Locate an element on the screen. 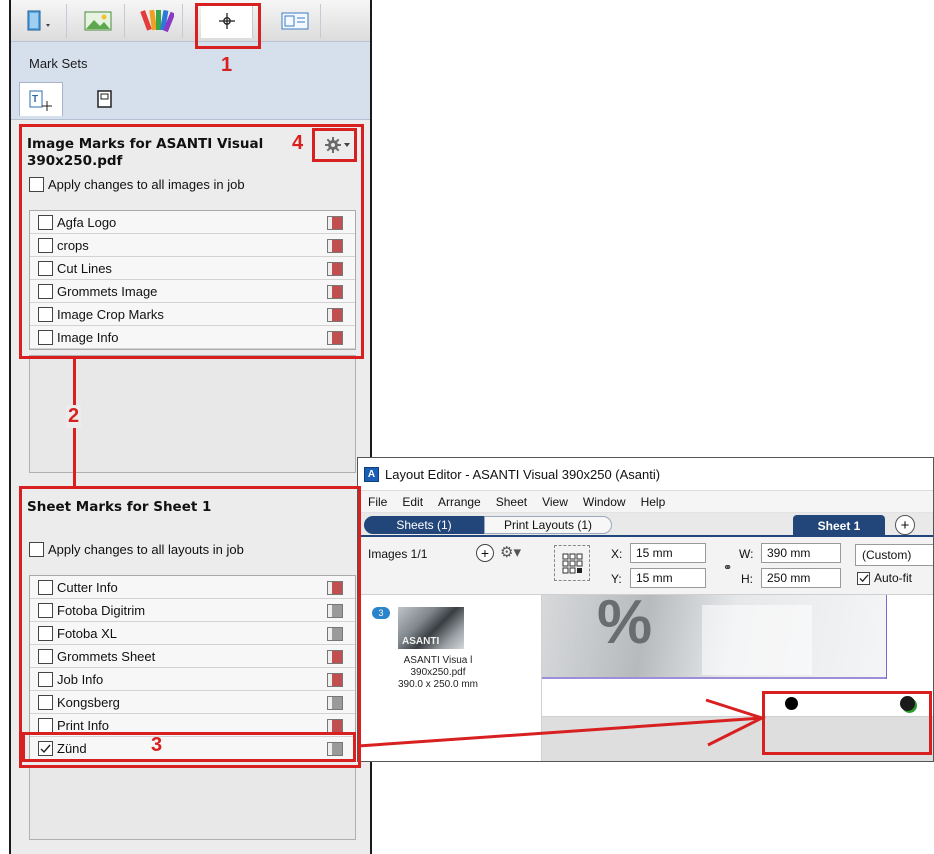  image-dimensions: 390.0 x 250.0 mm is located at coordinates (438, 684).